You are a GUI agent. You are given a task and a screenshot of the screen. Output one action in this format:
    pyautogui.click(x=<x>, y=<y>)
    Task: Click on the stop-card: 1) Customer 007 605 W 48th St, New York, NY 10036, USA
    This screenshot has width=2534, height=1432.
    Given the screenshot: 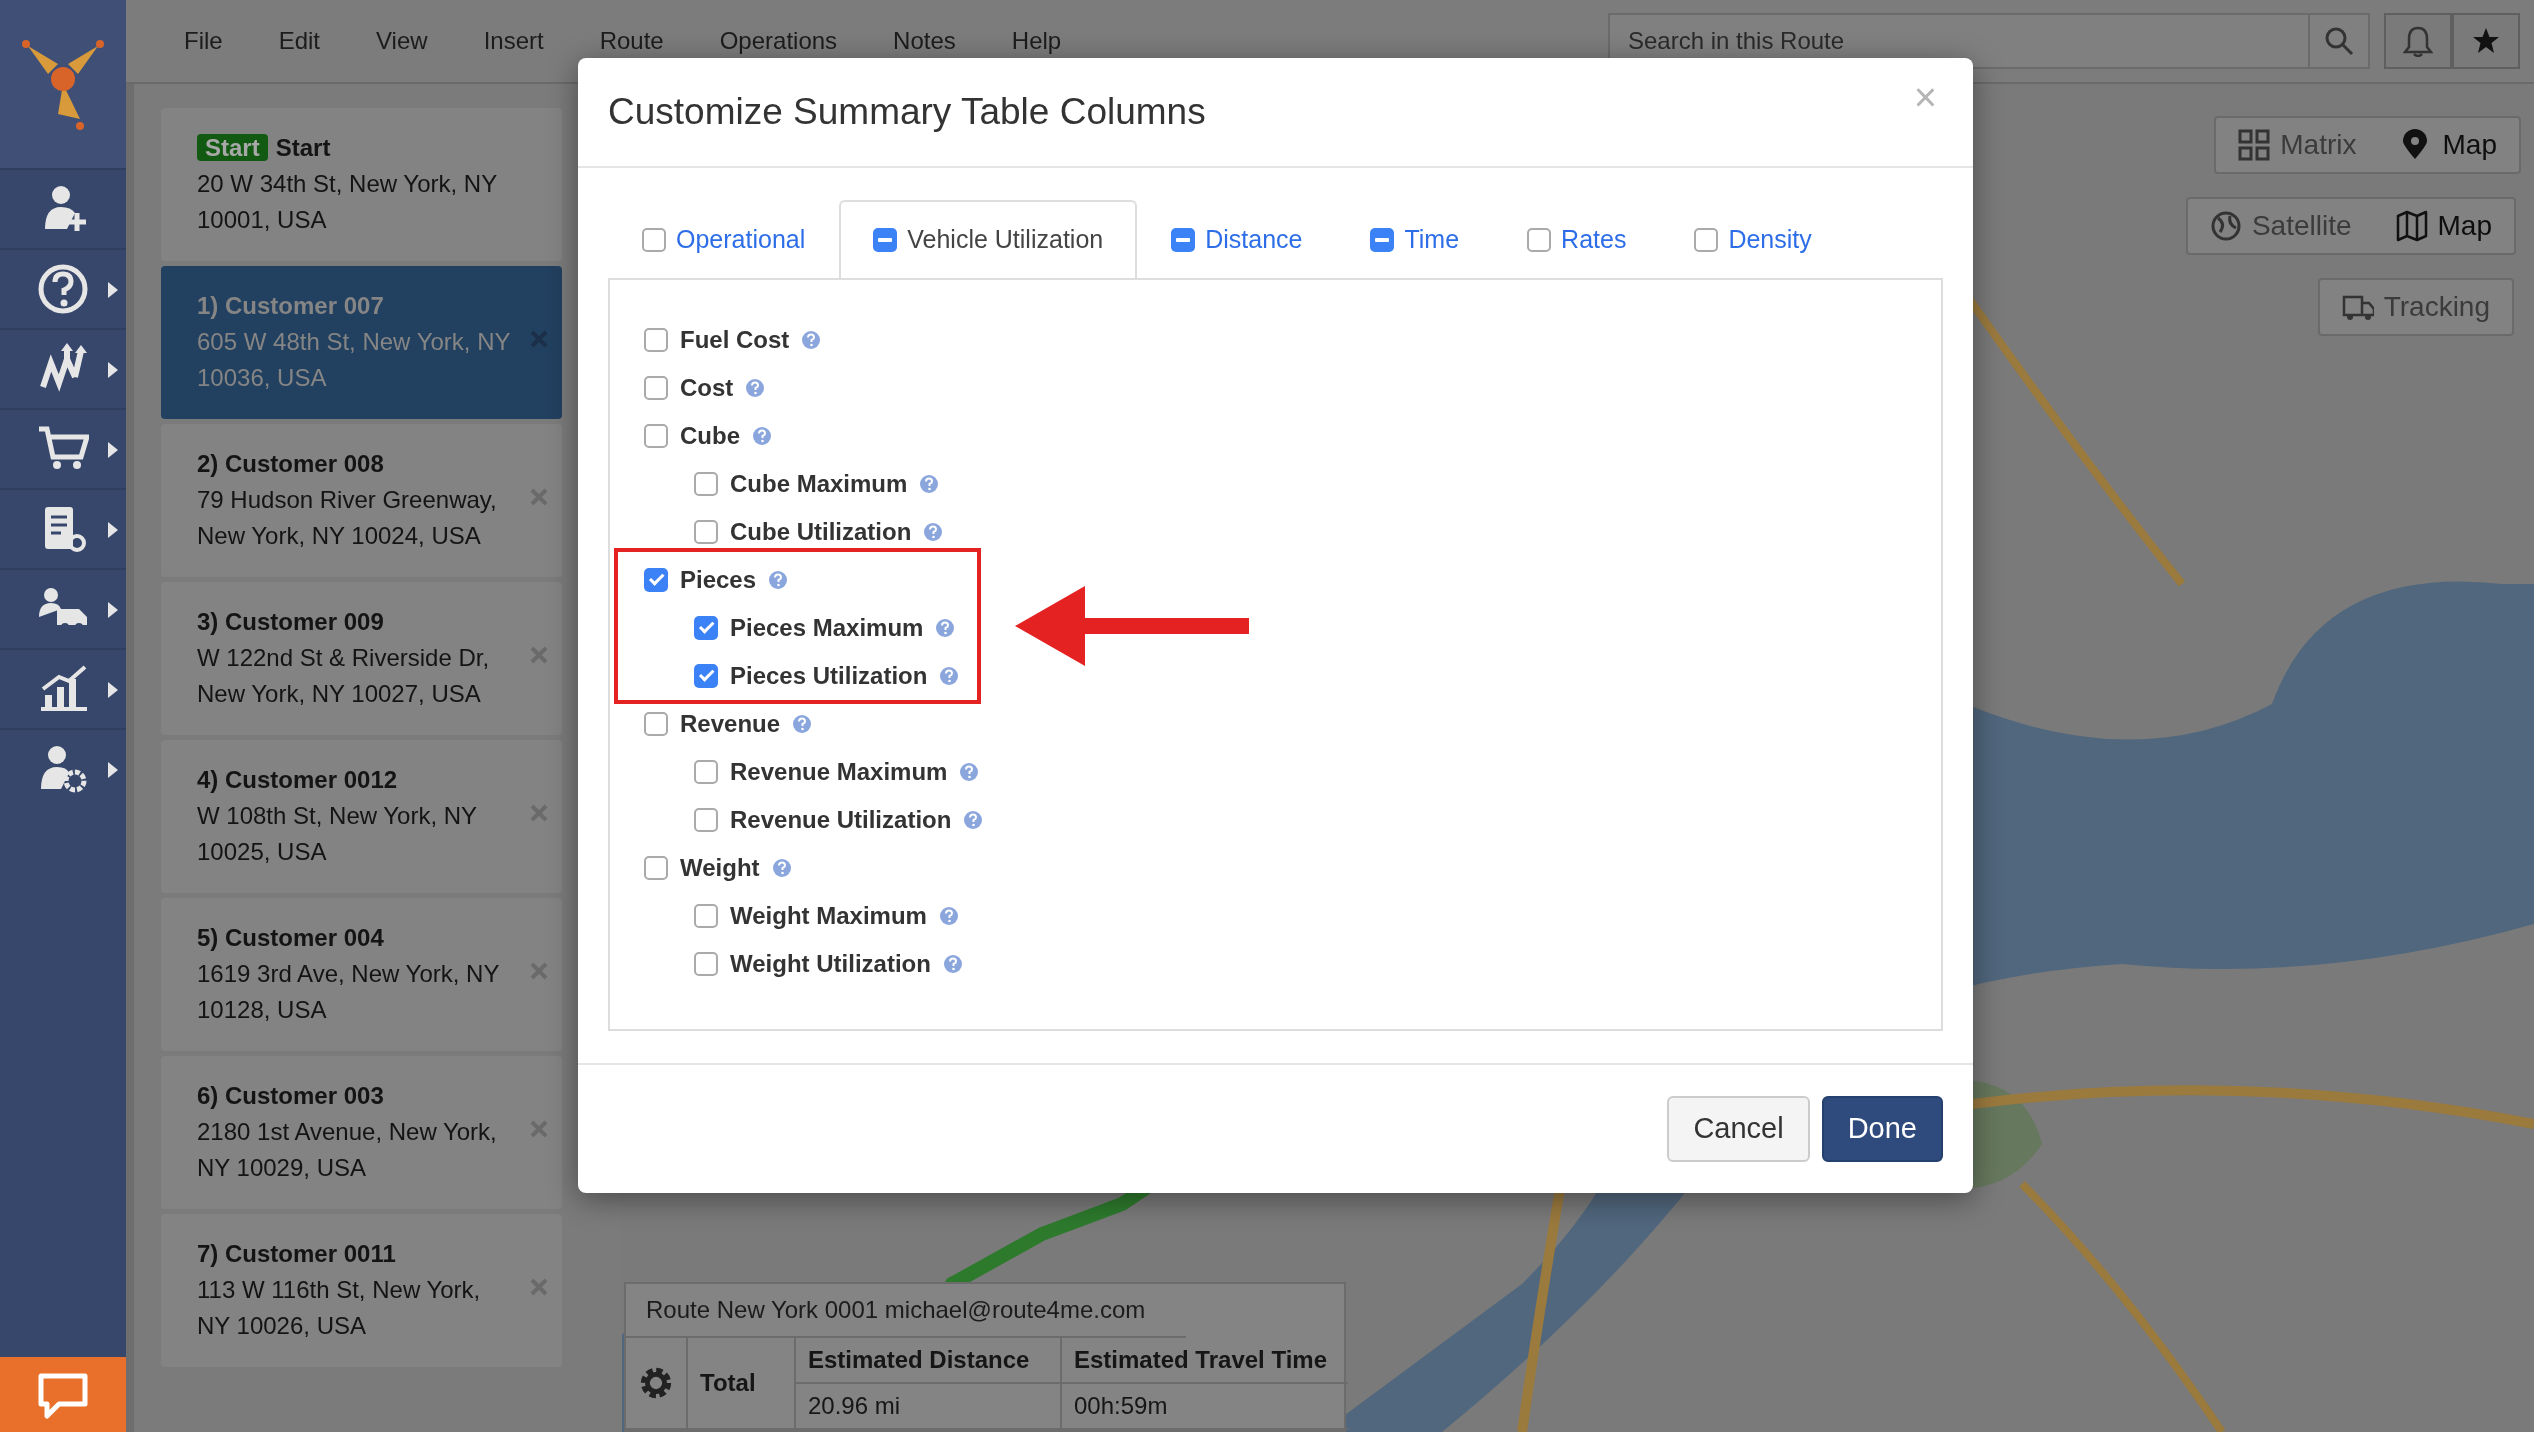 What is the action you would take?
    pyautogui.click(x=361, y=342)
    